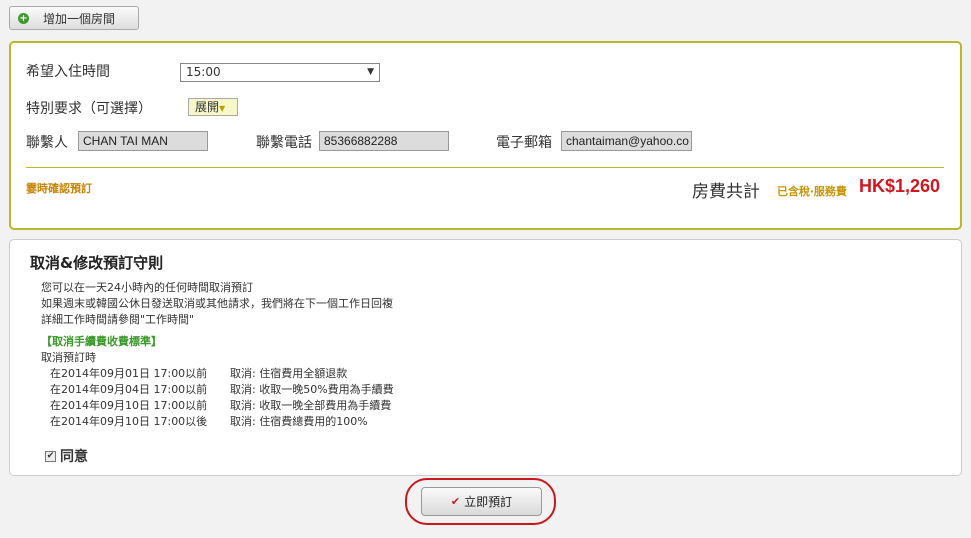 The width and height of the screenshot is (971, 538). Describe the element at coordinates (23, 18) in the screenshot. I see `plus-icon: +` at that location.